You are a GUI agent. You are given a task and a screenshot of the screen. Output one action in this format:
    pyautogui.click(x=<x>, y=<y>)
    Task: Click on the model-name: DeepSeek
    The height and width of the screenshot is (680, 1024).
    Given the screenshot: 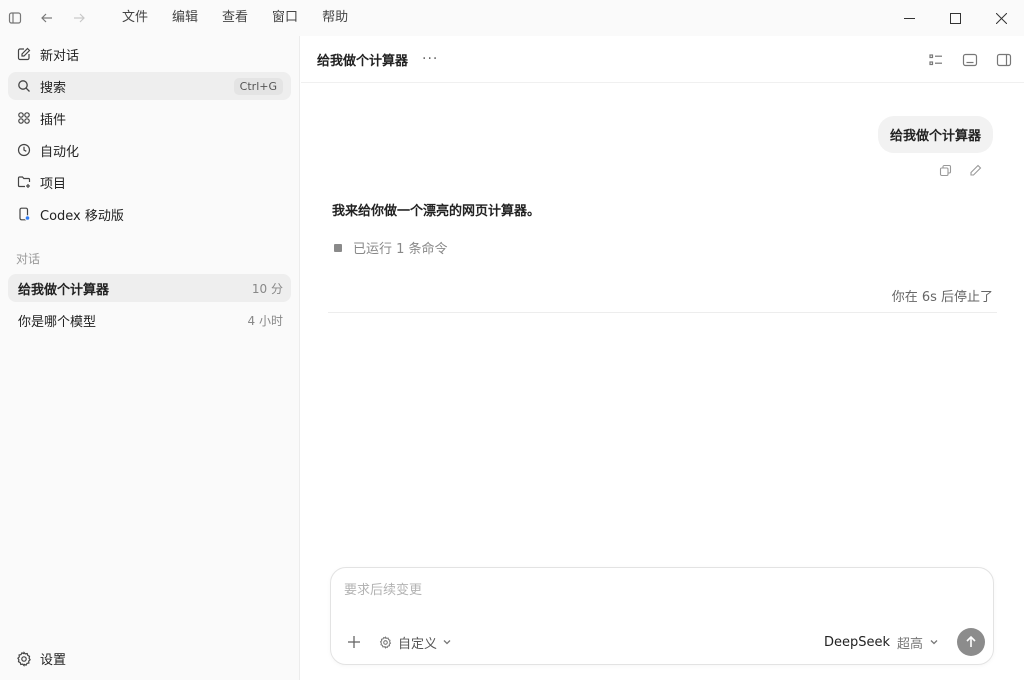 What is the action you would take?
    pyautogui.click(x=856, y=642)
    